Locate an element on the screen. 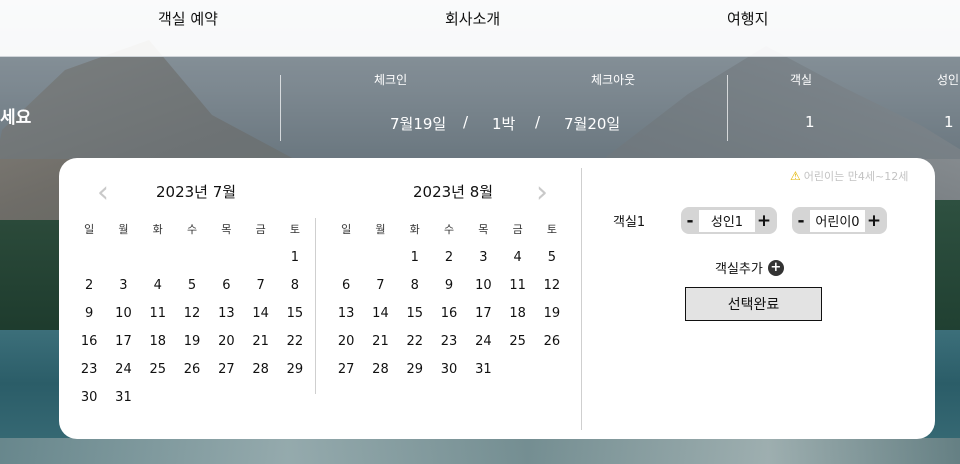 The width and height of the screenshot is (960, 464). booking-prompt: 세요 is located at coordinates (16, 118).